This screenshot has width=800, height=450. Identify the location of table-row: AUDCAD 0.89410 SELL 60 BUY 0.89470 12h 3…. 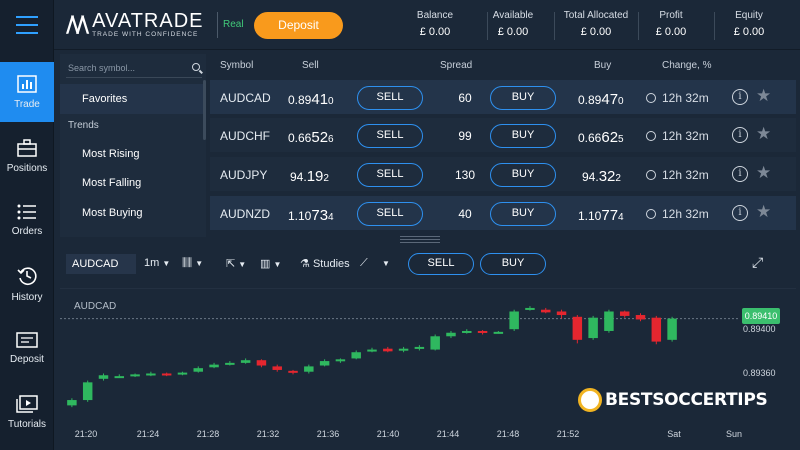
(503, 98).